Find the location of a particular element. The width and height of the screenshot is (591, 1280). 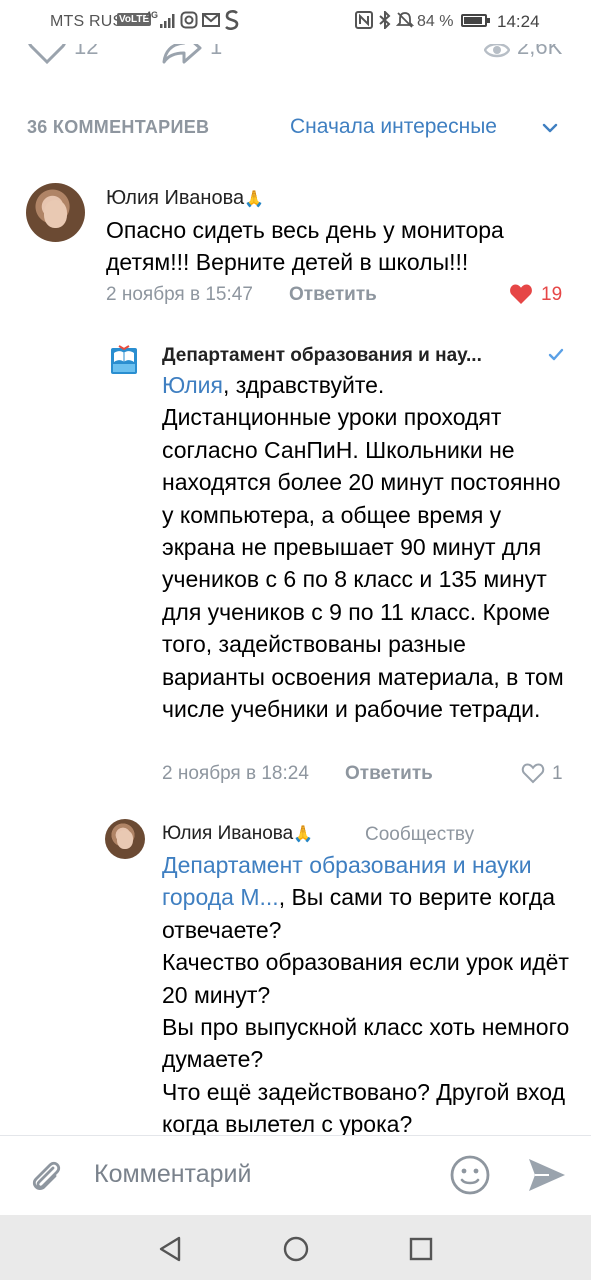

post-shares-count: 1 is located at coordinates (216, 51).